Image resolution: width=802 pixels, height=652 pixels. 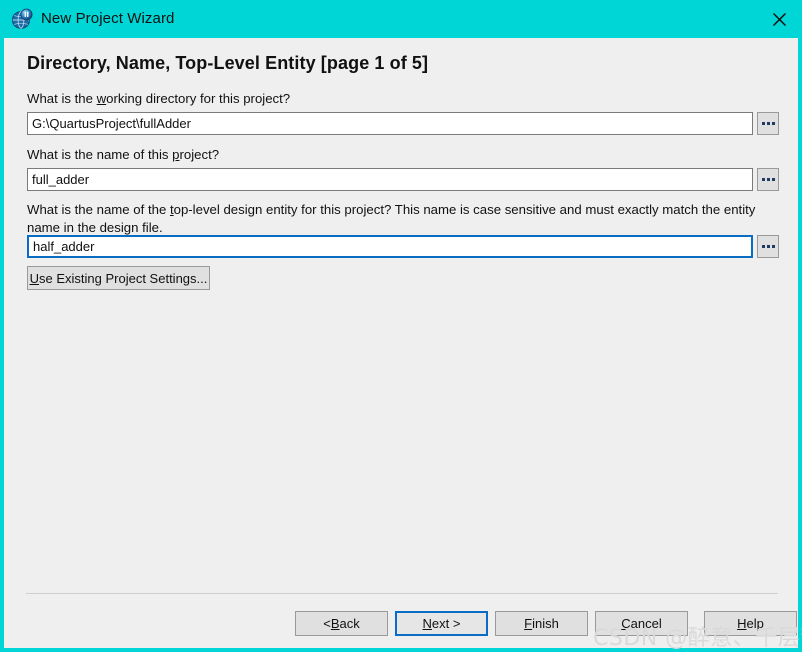 I want to click on finish-button: Finish, so click(x=541, y=623).